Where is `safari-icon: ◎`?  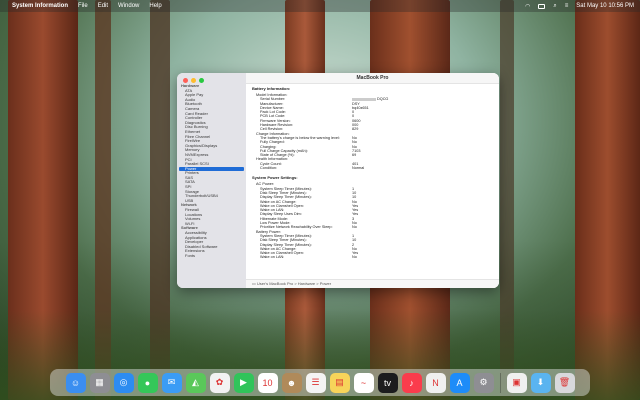
safari-icon: ◎ is located at coordinates (123, 382).